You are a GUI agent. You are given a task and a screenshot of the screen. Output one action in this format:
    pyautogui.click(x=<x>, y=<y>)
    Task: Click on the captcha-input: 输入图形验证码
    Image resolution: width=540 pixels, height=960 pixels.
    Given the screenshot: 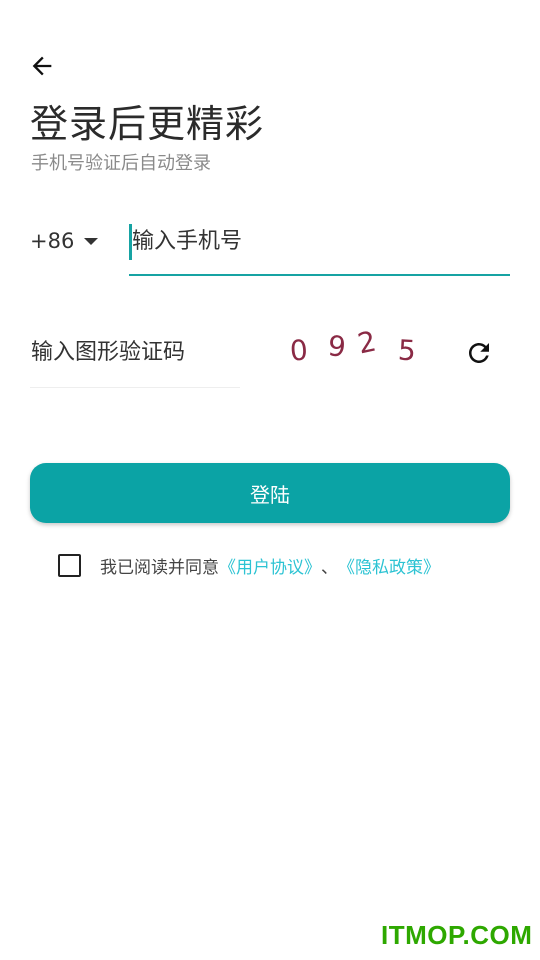 What is the action you would take?
    pyautogui.click(x=135, y=359)
    